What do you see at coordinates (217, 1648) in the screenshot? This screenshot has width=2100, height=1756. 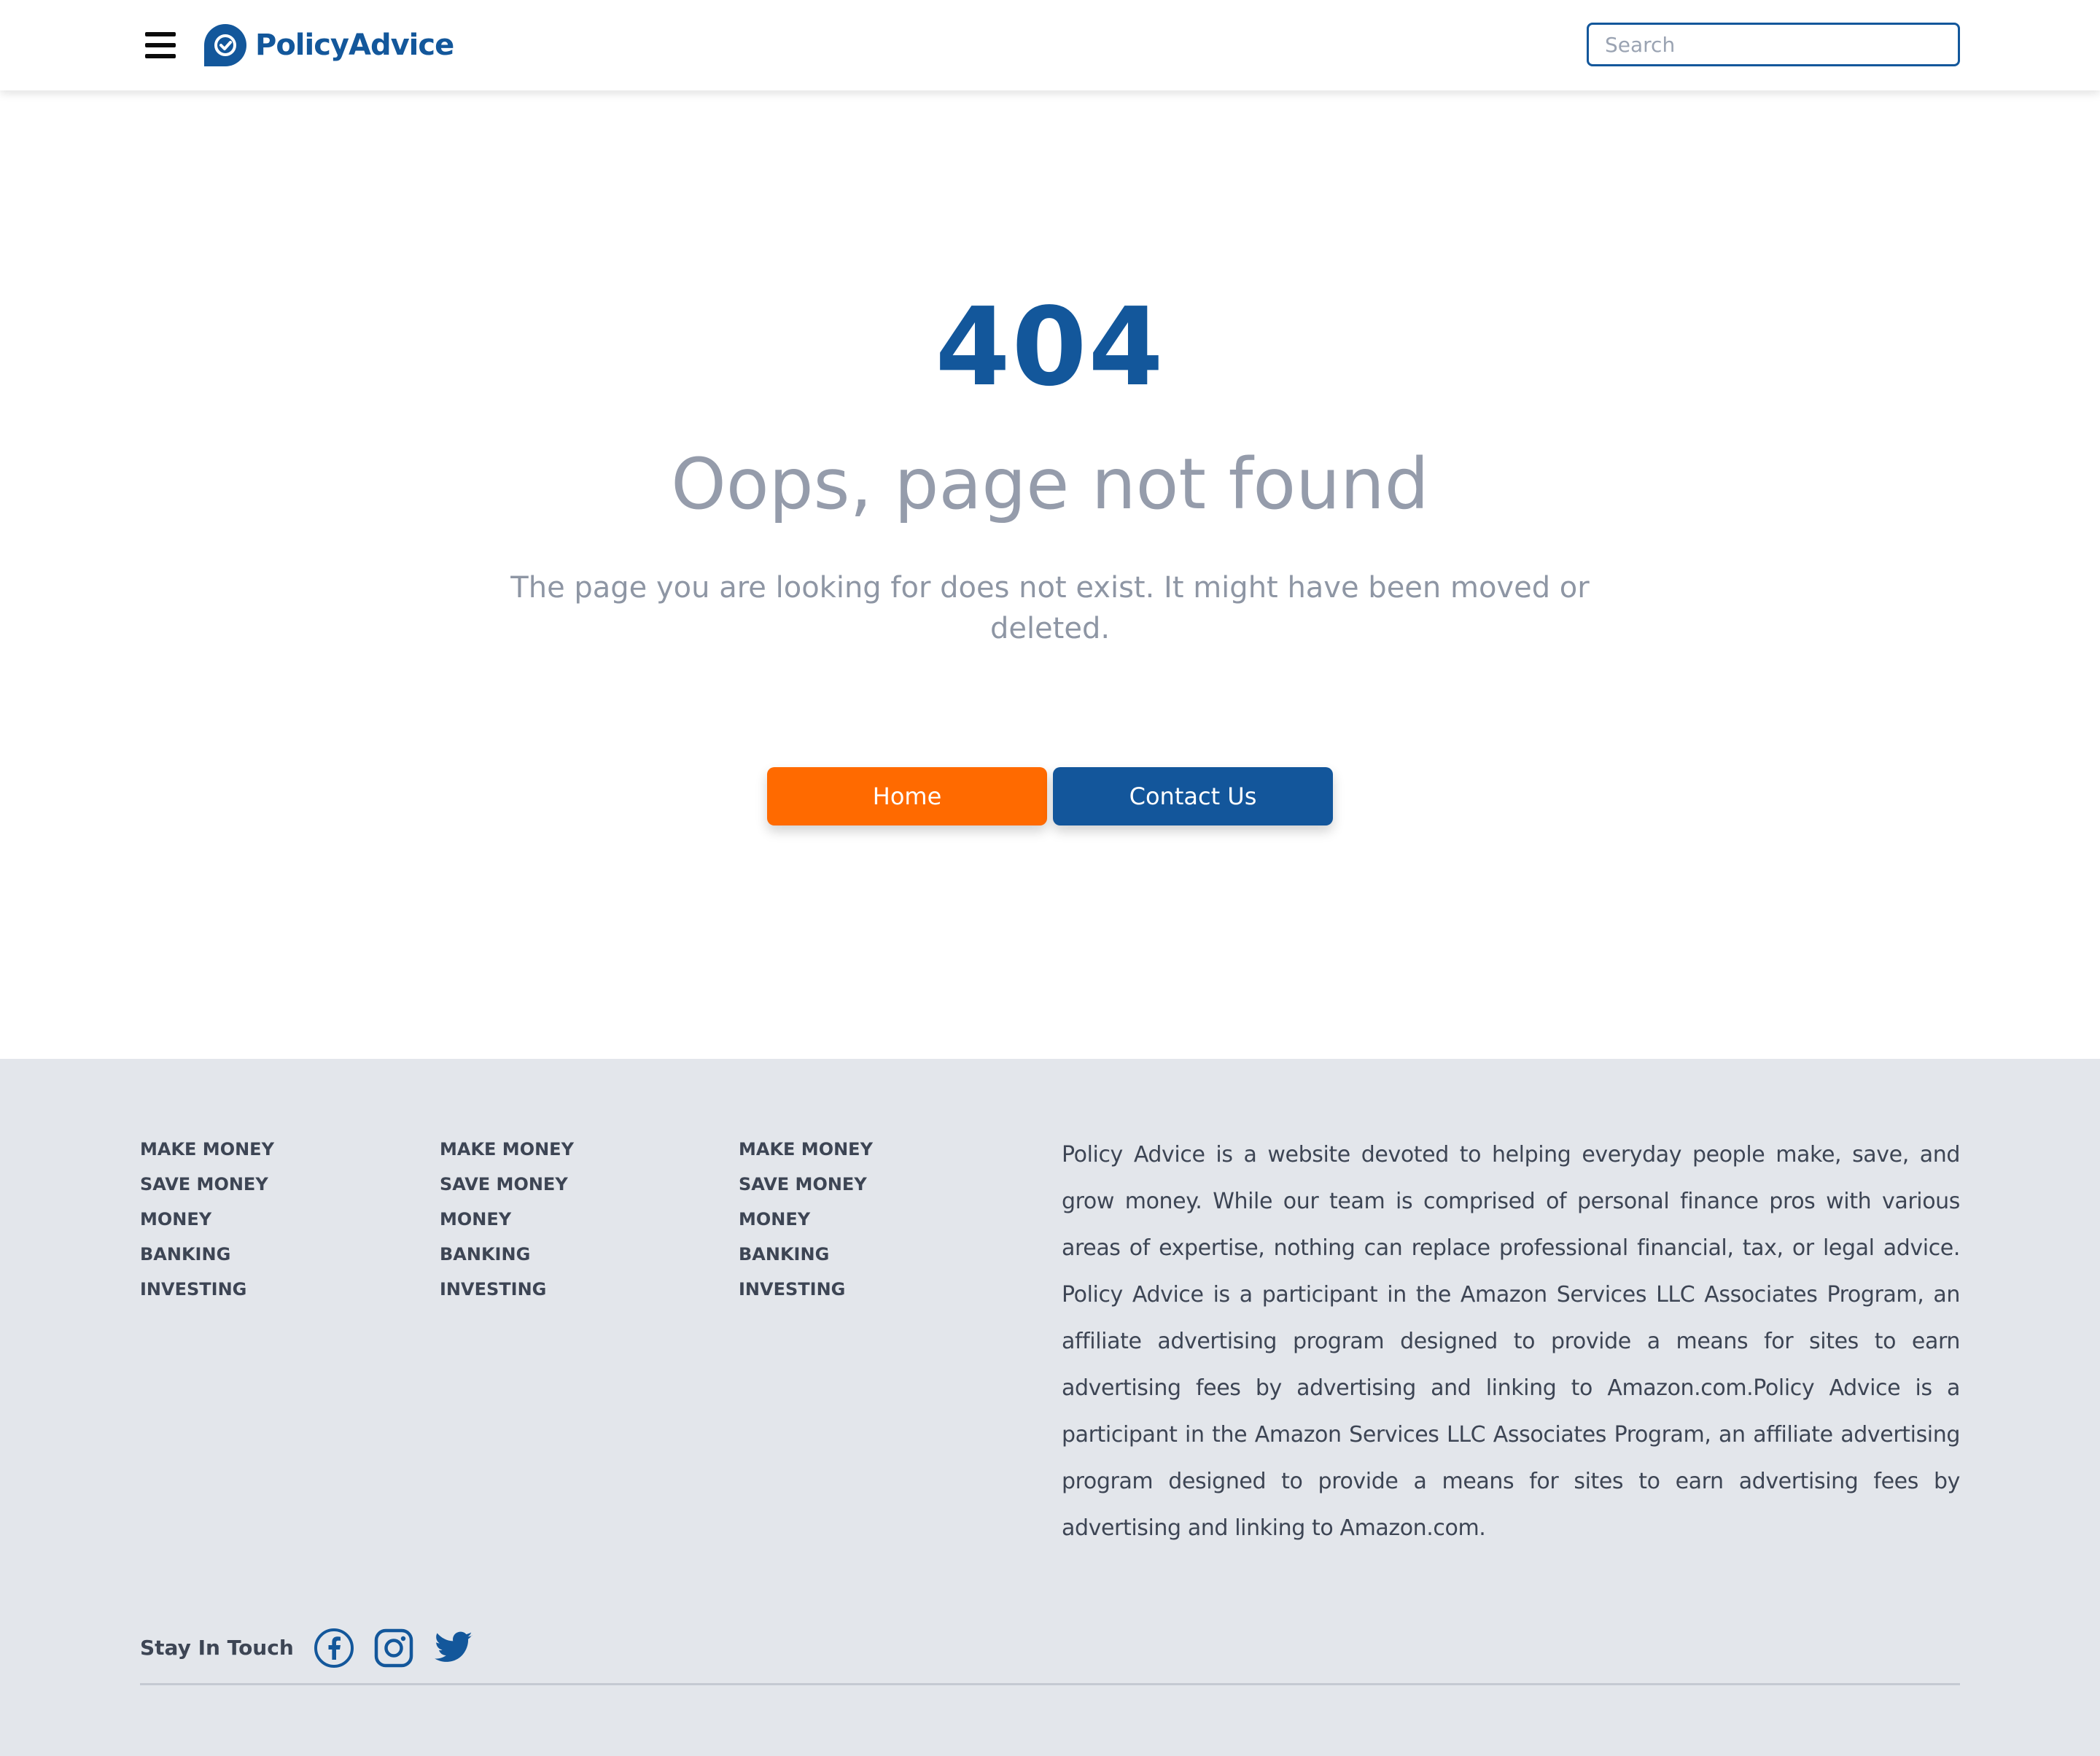 I see `stay-in-touch-label: Stay In Touch` at bounding box center [217, 1648].